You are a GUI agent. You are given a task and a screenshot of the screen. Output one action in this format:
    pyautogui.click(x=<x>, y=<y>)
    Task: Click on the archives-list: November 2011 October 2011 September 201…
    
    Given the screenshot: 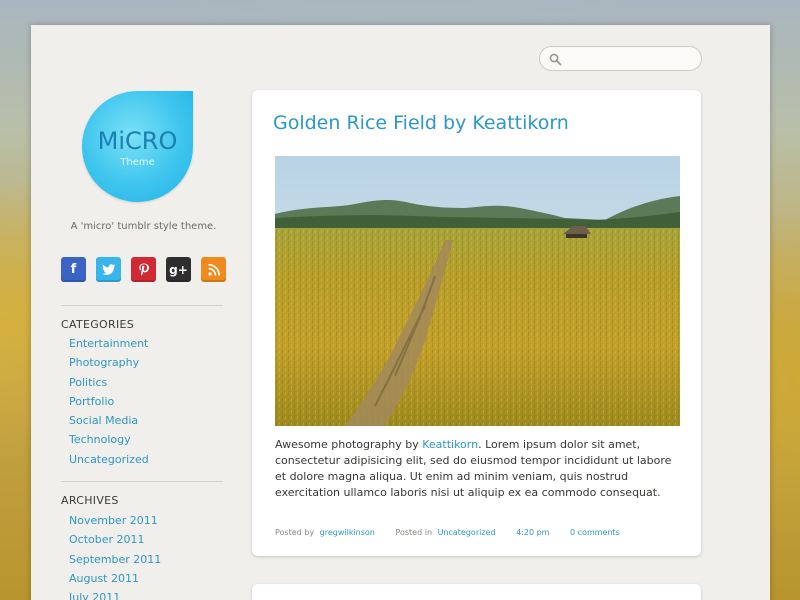 What is the action you would take?
    pyautogui.click(x=115, y=555)
    